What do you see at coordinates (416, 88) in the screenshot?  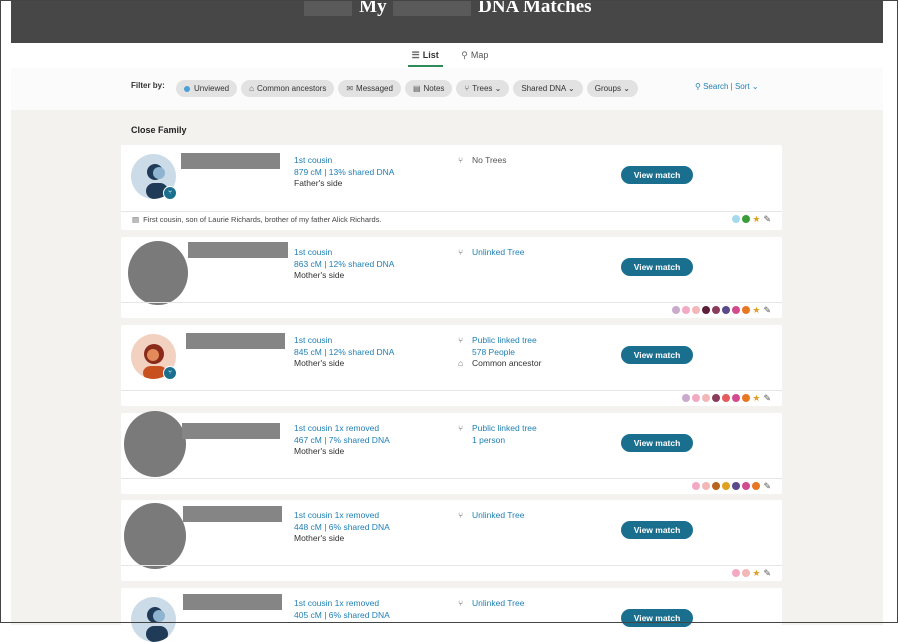 I see `note-icon: ▤` at bounding box center [416, 88].